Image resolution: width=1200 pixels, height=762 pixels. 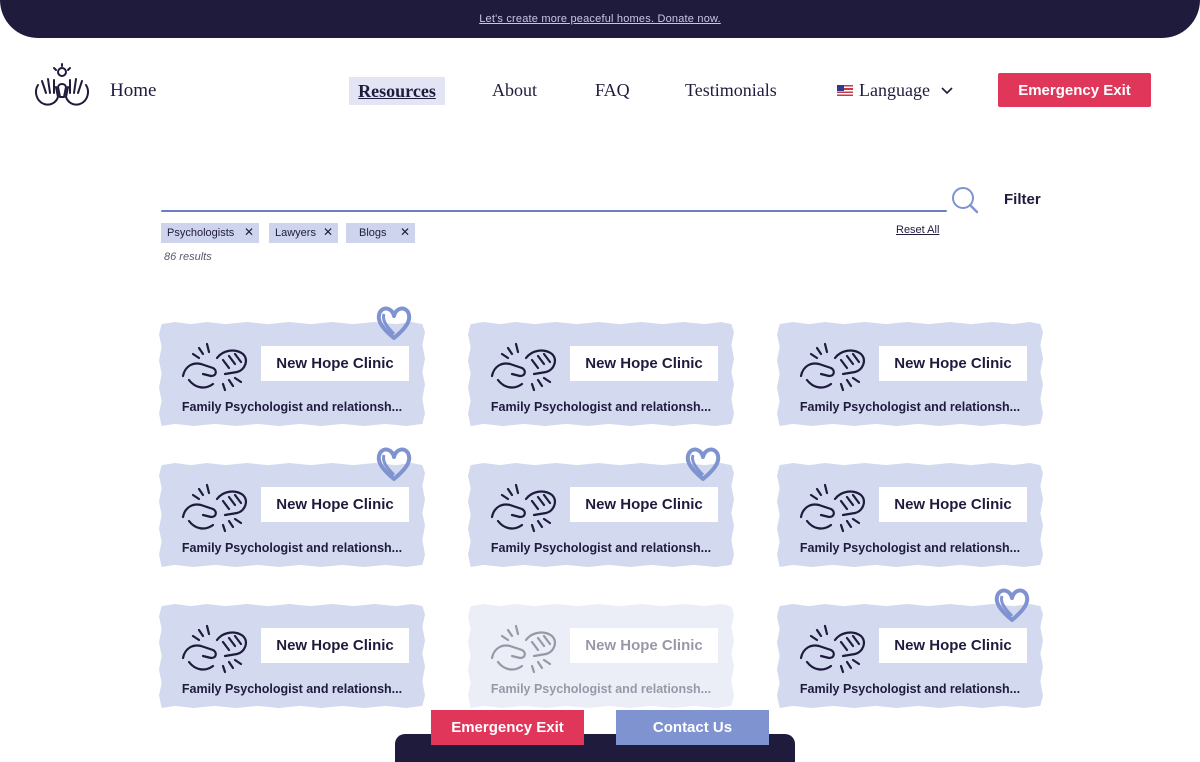 I want to click on nav-resources-label: Resources, so click(x=397, y=90).